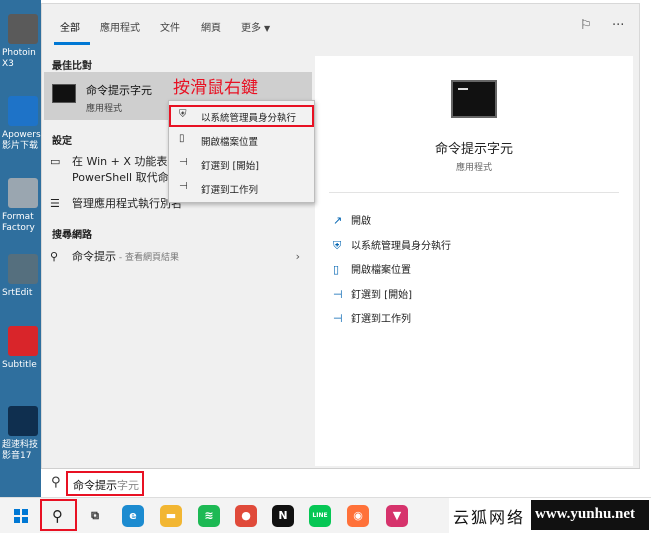  Describe the element at coordinates (246, 516) in the screenshot. I see `chrome-icon: ●` at that location.